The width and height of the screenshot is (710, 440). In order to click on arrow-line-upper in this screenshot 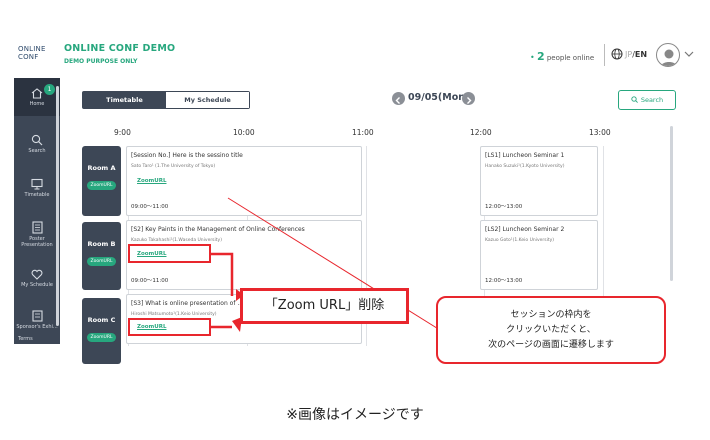, I will do `click(222, 274)`.